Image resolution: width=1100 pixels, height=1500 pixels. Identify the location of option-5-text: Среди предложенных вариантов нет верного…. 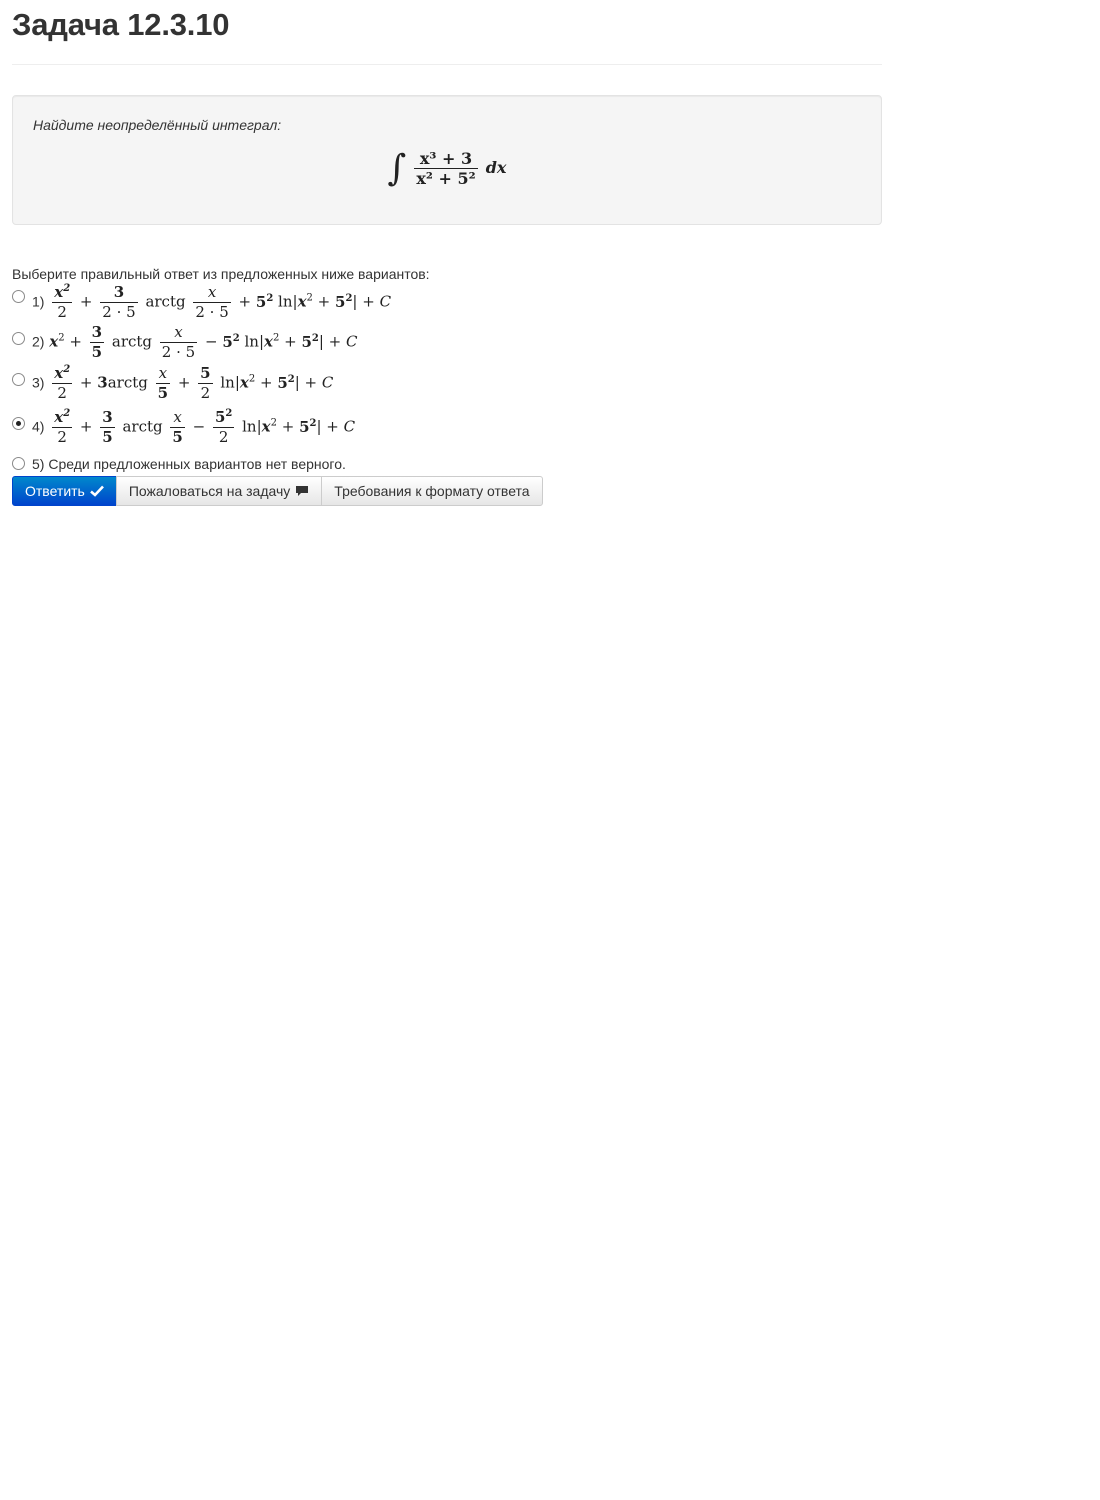
(197, 464).